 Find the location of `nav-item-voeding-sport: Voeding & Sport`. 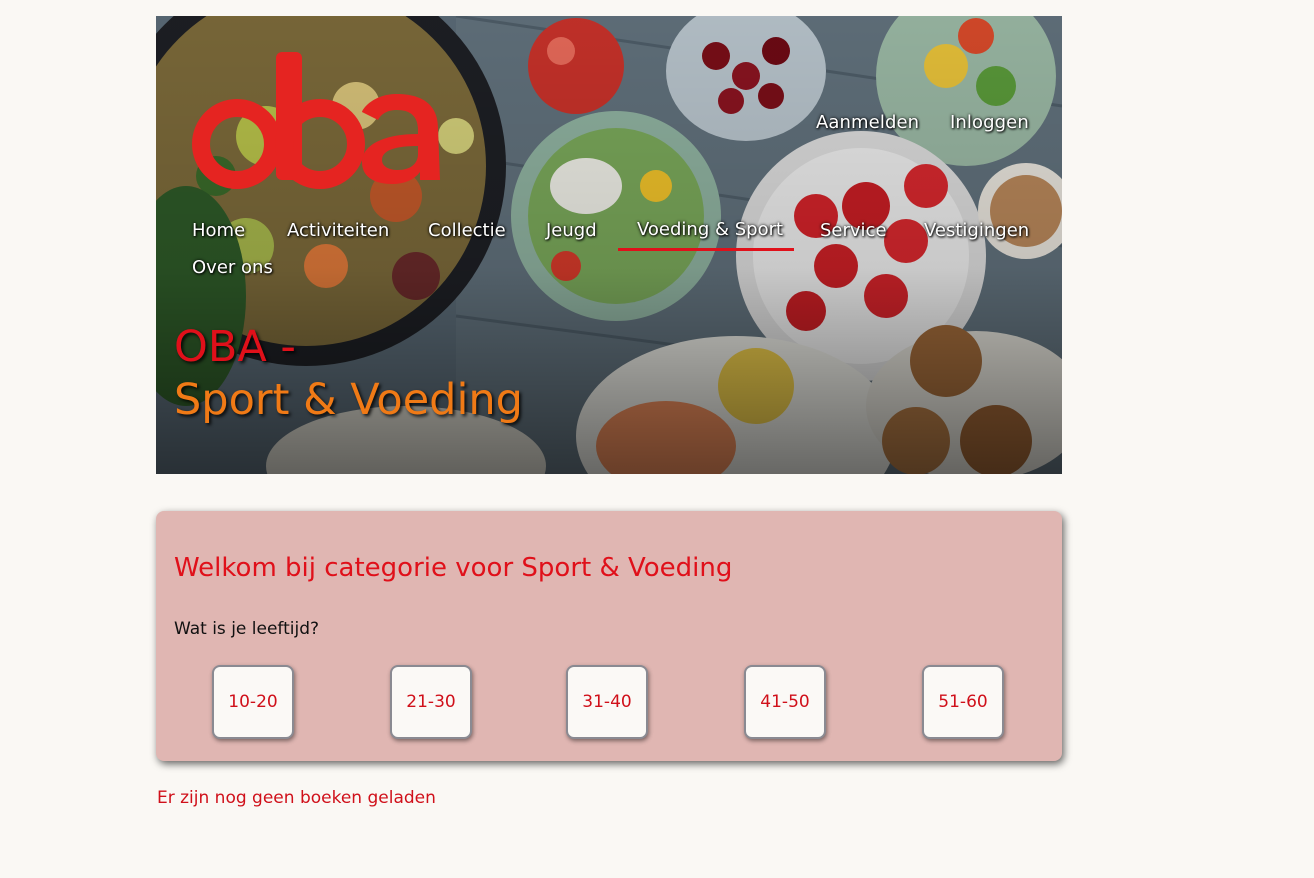

nav-item-voeding-sport: Voeding & Sport is located at coordinates (710, 229).